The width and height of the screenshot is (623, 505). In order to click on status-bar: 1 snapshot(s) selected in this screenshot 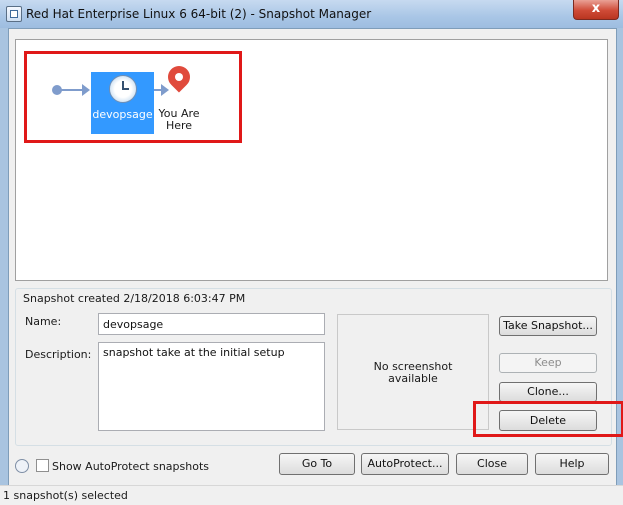, I will do `click(311, 495)`.